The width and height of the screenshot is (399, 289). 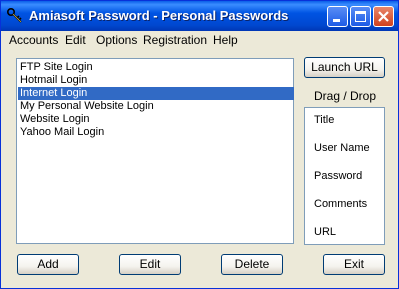 I want to click on edit-button: Edit, so click(x=150, y=264).